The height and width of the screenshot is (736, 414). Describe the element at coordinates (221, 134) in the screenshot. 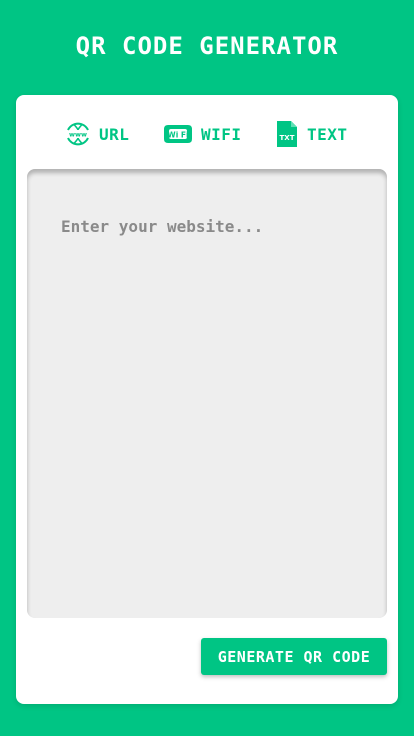

I see `tab-wifi-label: WIFI` at that location.